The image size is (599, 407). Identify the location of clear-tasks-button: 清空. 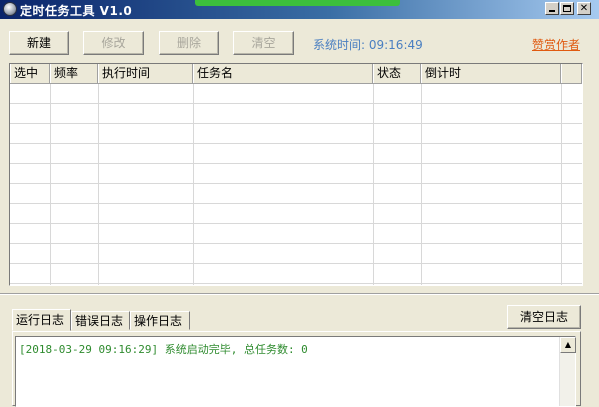
(263, 43).